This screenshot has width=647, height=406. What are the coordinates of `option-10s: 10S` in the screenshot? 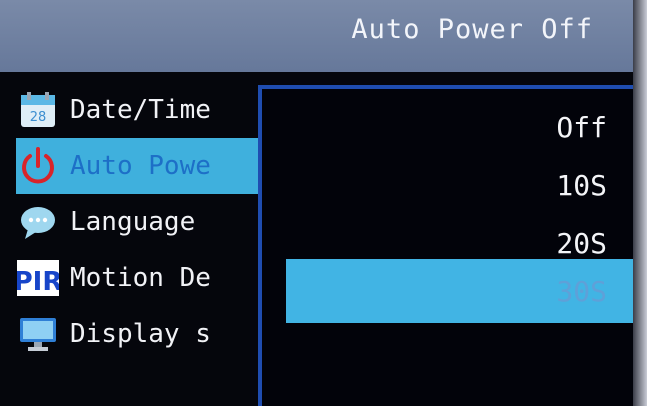 It's located at (461, 185).